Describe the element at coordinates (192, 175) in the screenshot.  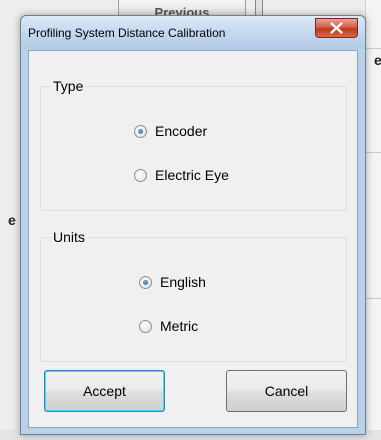
I see `radio-label-electric-eye: Electric Eye` at that location.